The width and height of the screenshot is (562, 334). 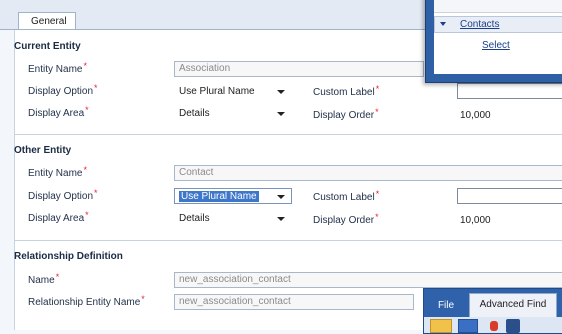 What do you see at coordinates (446, 306) in the screenshot?
I see `ribbon-tab-file: File` at bounding box center [446, 306].